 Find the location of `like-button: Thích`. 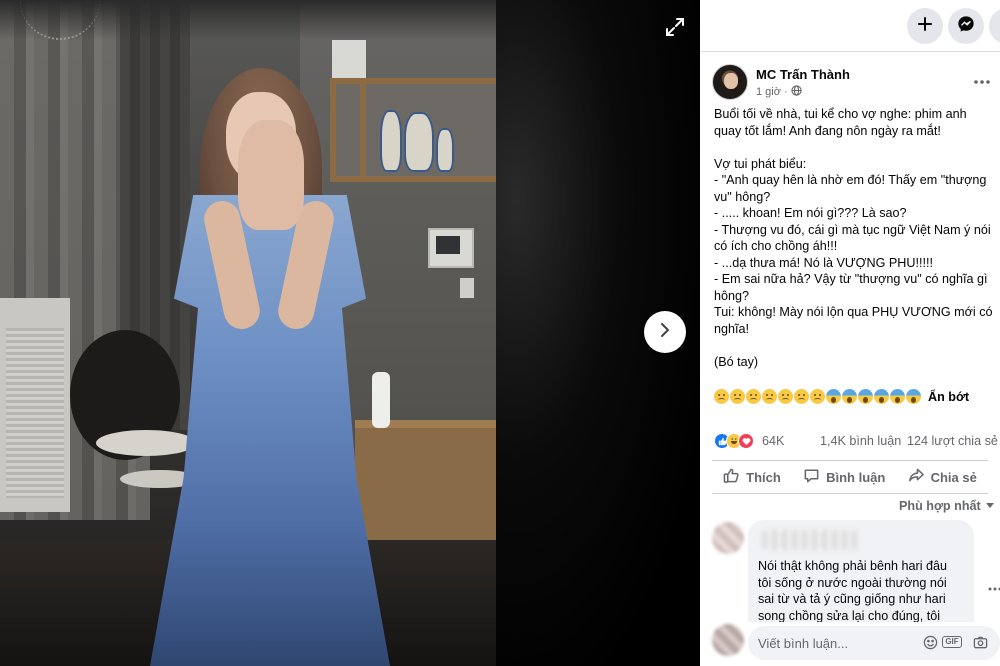

like-button: Thích is located at coordinates (752, 477).